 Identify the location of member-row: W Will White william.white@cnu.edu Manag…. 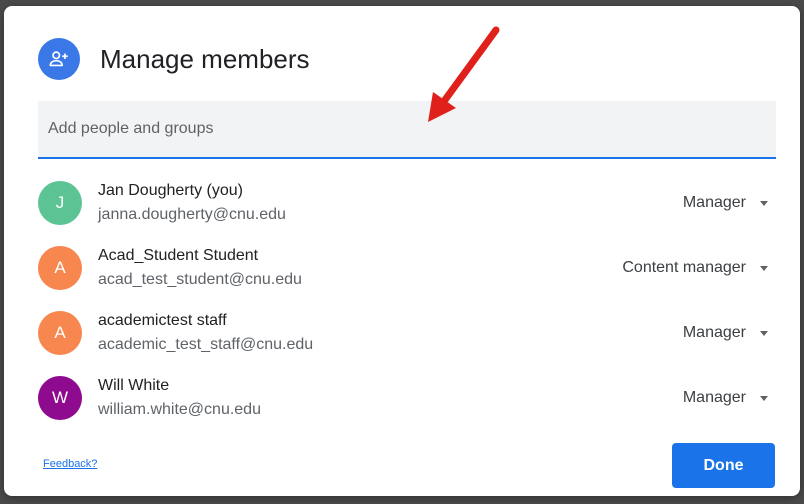
(407, 401).